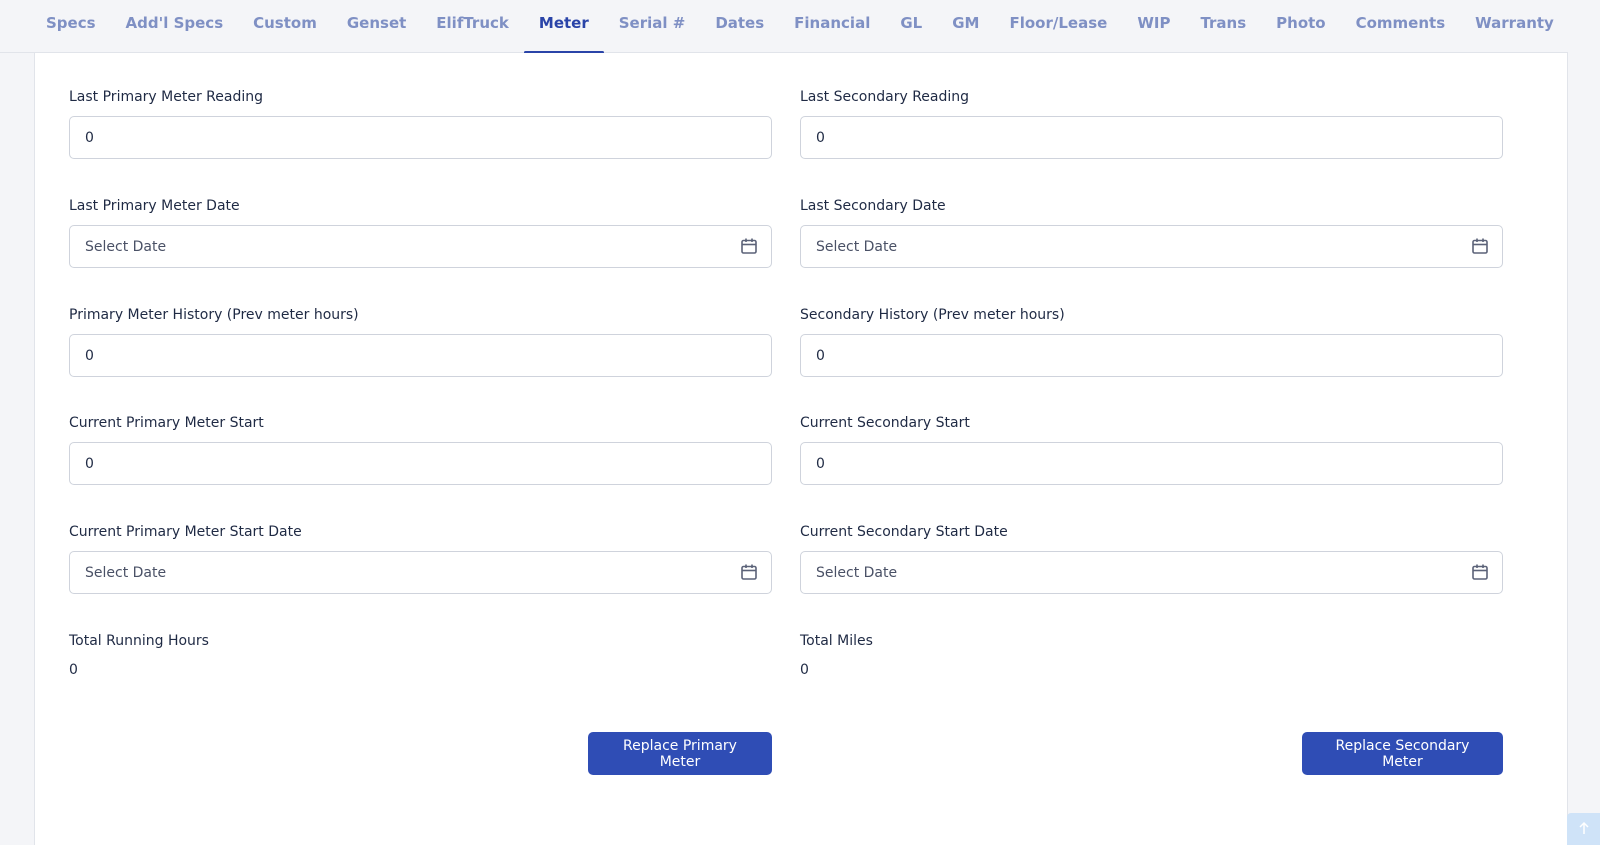 This screenshot has height=845, width=1600. I want to click on tab-photo: Photo, so click(1300, 26).